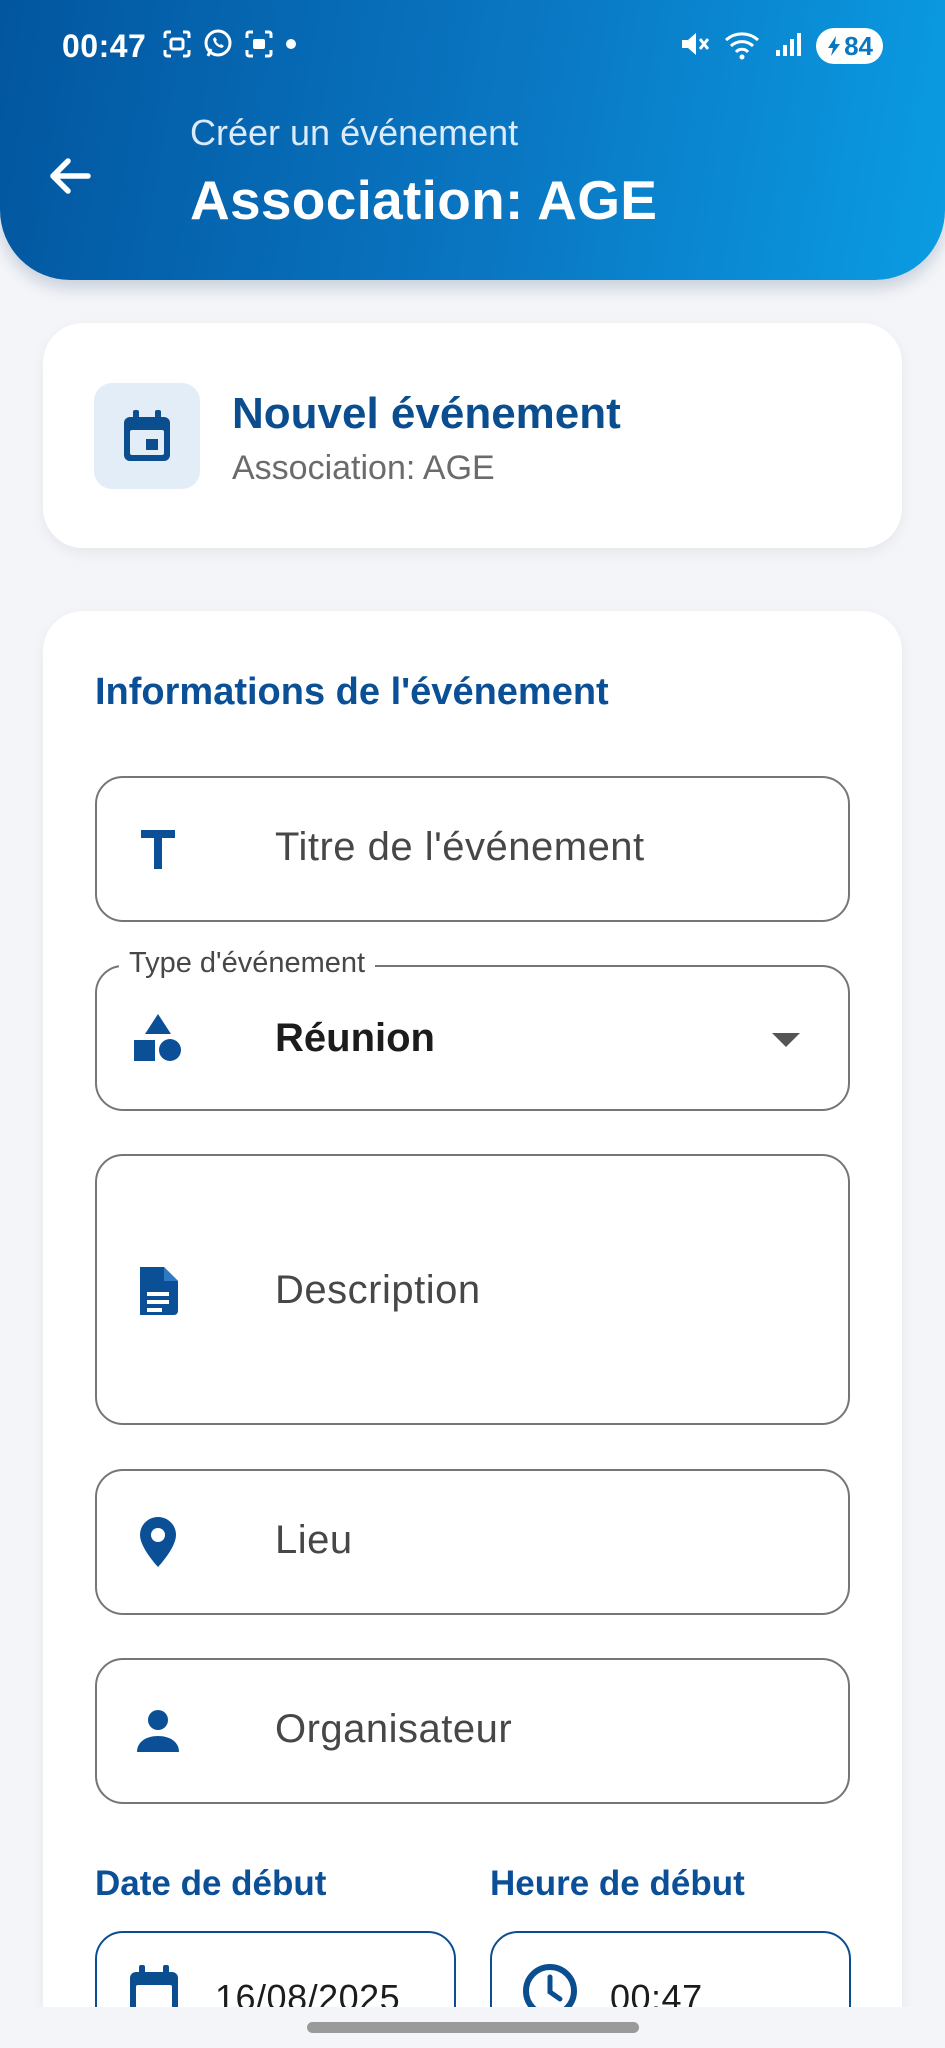 The height and width of the screenshot is (2048, 945). I want to click on person-icon, so click(158, 1731).